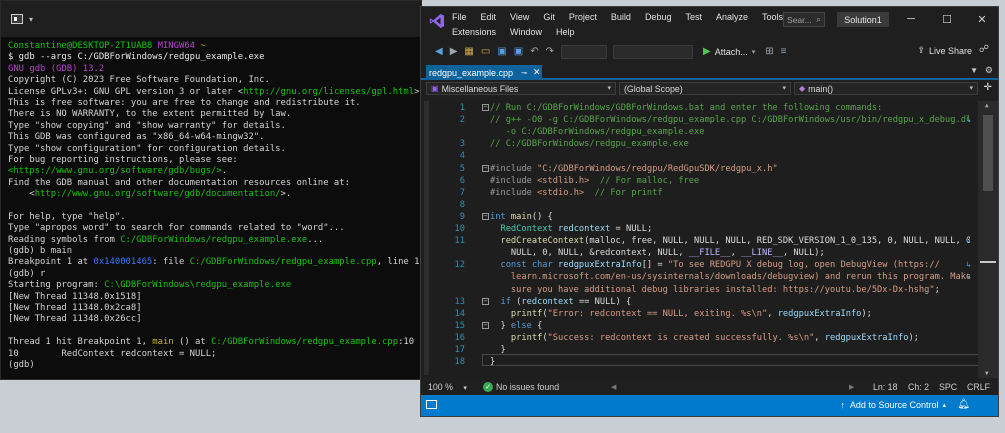 Image resolution: width=1005 pixels, height=433 pixels. What do you see at coordinates (526, 32) in the screenshot?
I see `menu-window: Window` at bounding box center [526, 32].